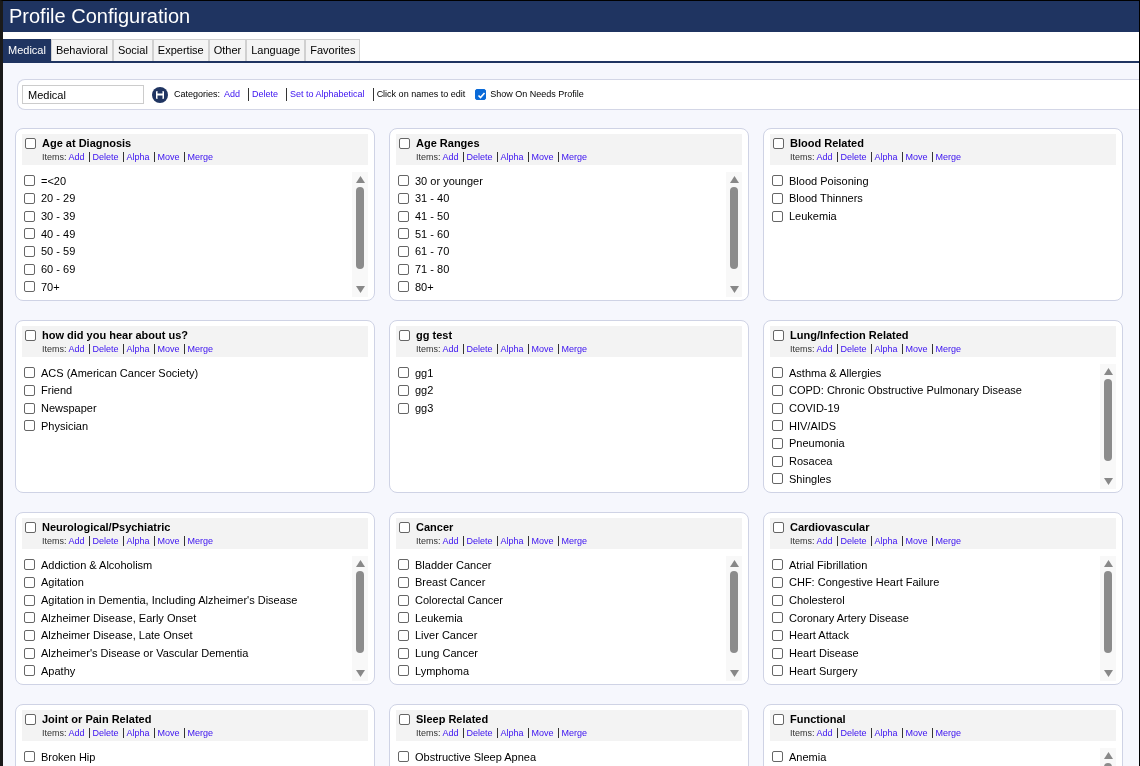 The height and width of the screenshot is (766, 1140). I want to click on item-label: Liver Cancer, so click(446, 635).